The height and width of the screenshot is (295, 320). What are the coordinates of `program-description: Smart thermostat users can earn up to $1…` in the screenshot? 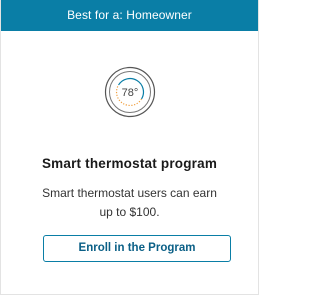 It's located at (129, 202).